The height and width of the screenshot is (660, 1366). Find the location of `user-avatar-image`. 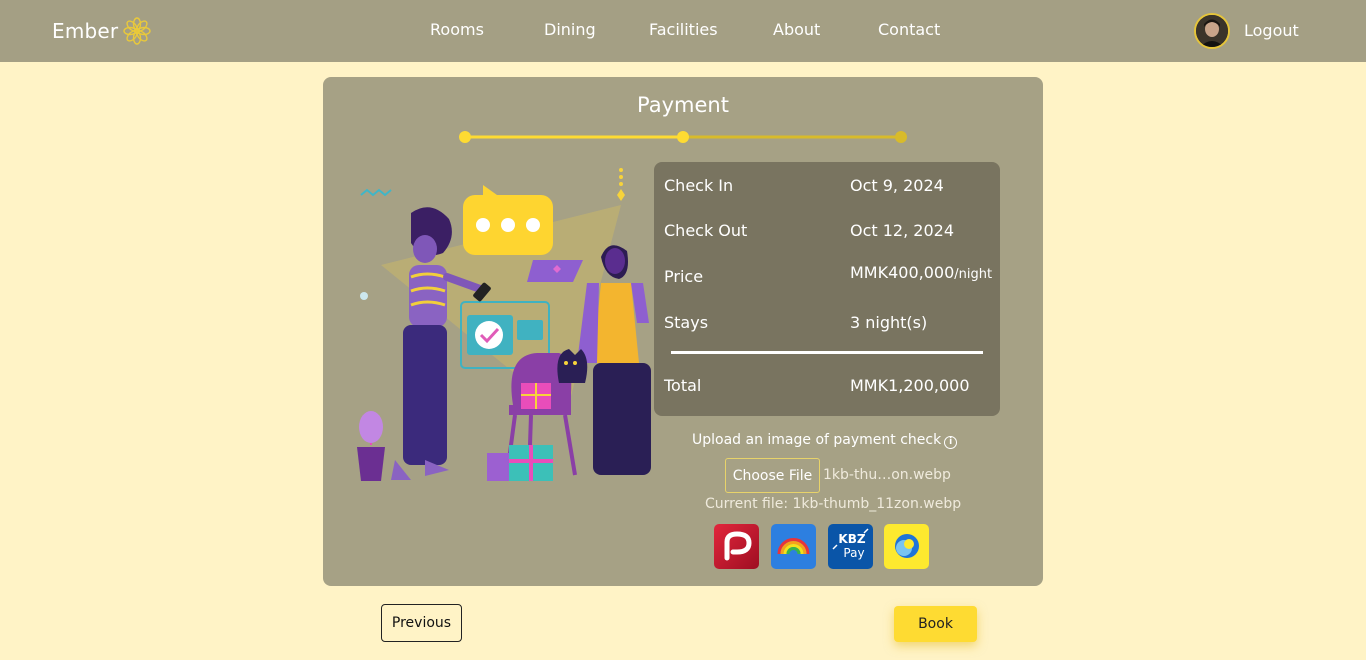

user-avatar-image is located at coordinates (1212, 31).